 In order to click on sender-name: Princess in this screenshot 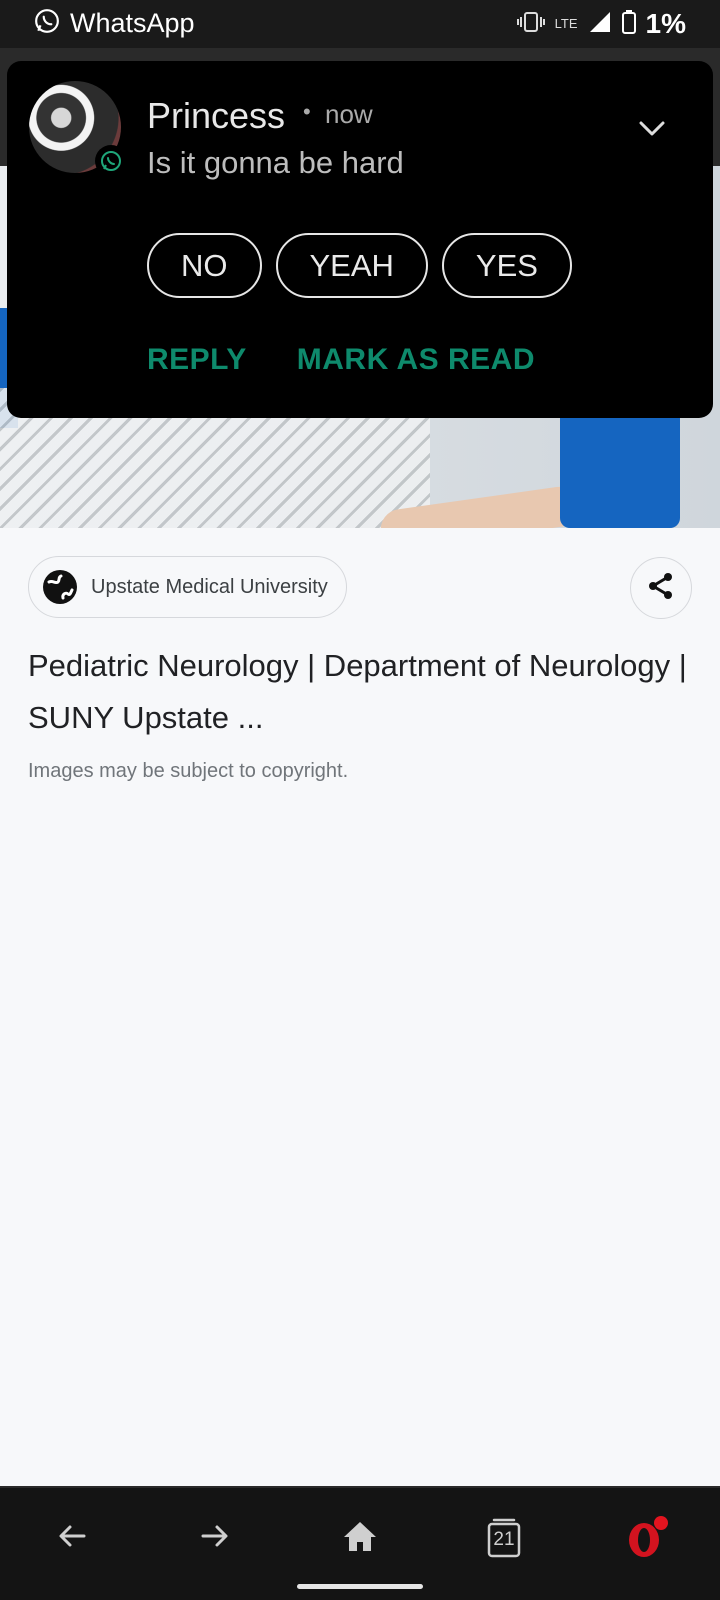, I will do `click(216, 115)`.